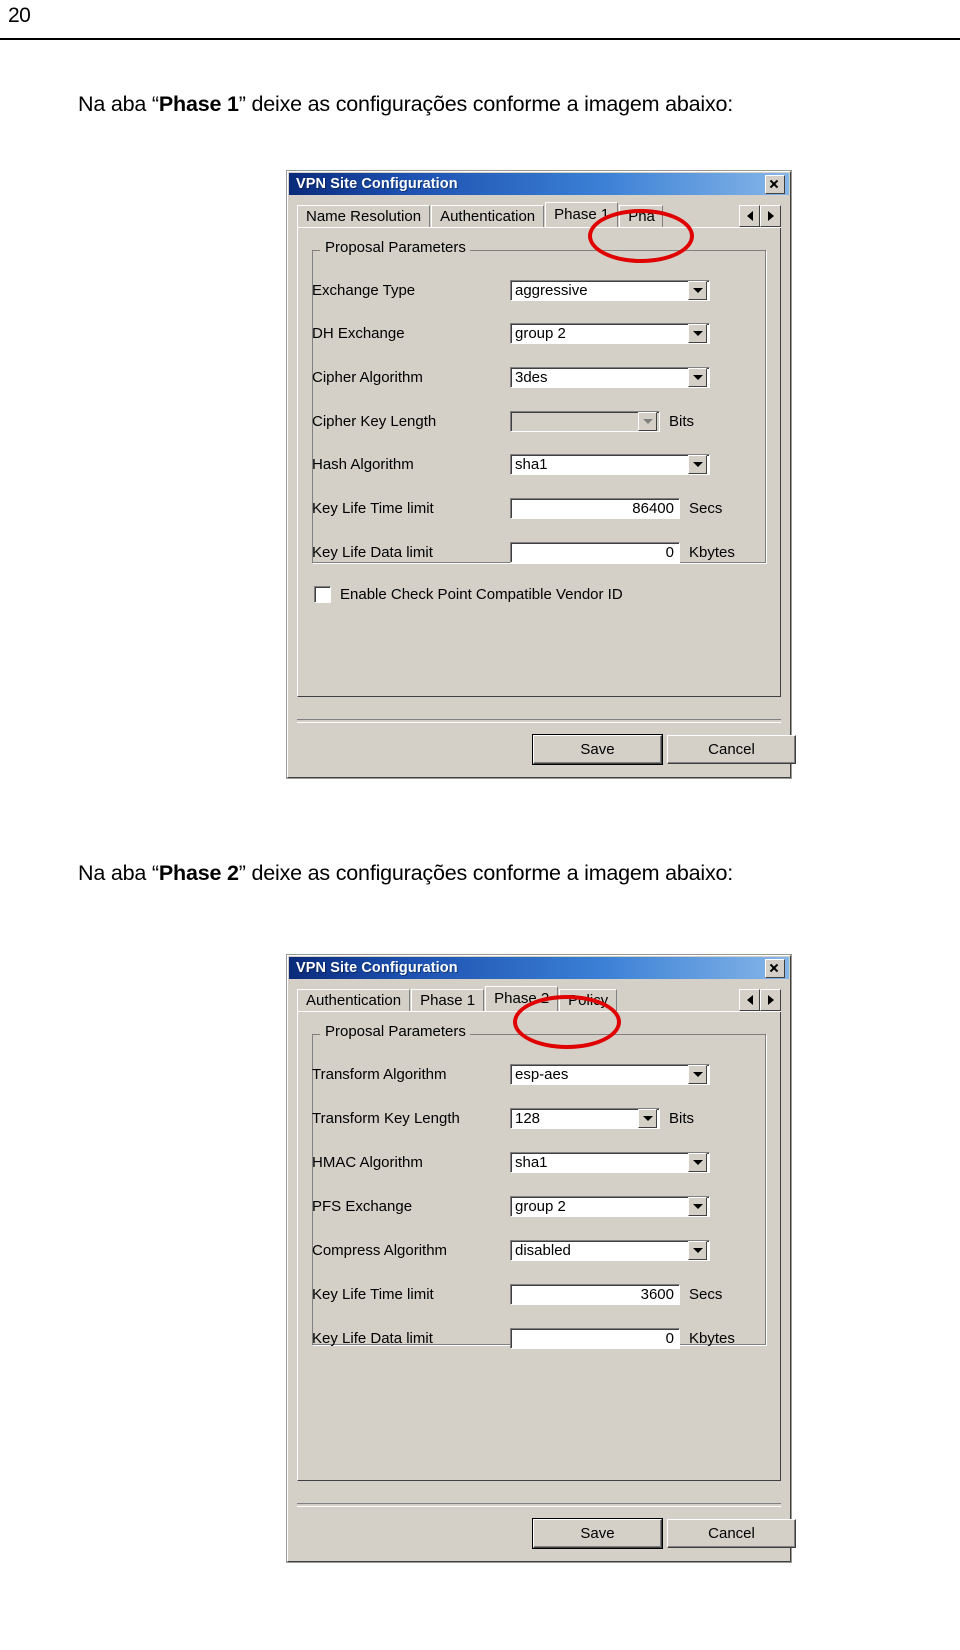  I want to click on field-transform-algorithm: Transform Algorithm esp-aes, so click(542, 1074).